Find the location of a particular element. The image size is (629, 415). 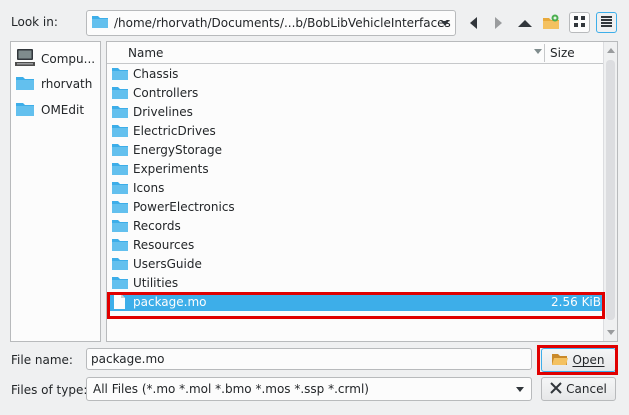

file-row: EnergyStorage is located at coordinates (355, 149).